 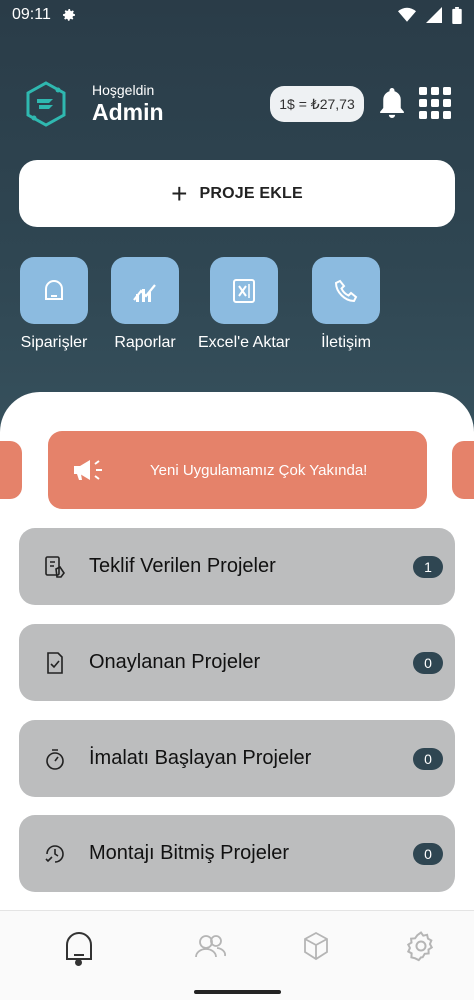 I want to click on quick-action-label: Siparişler, so click(x=54, y=342).